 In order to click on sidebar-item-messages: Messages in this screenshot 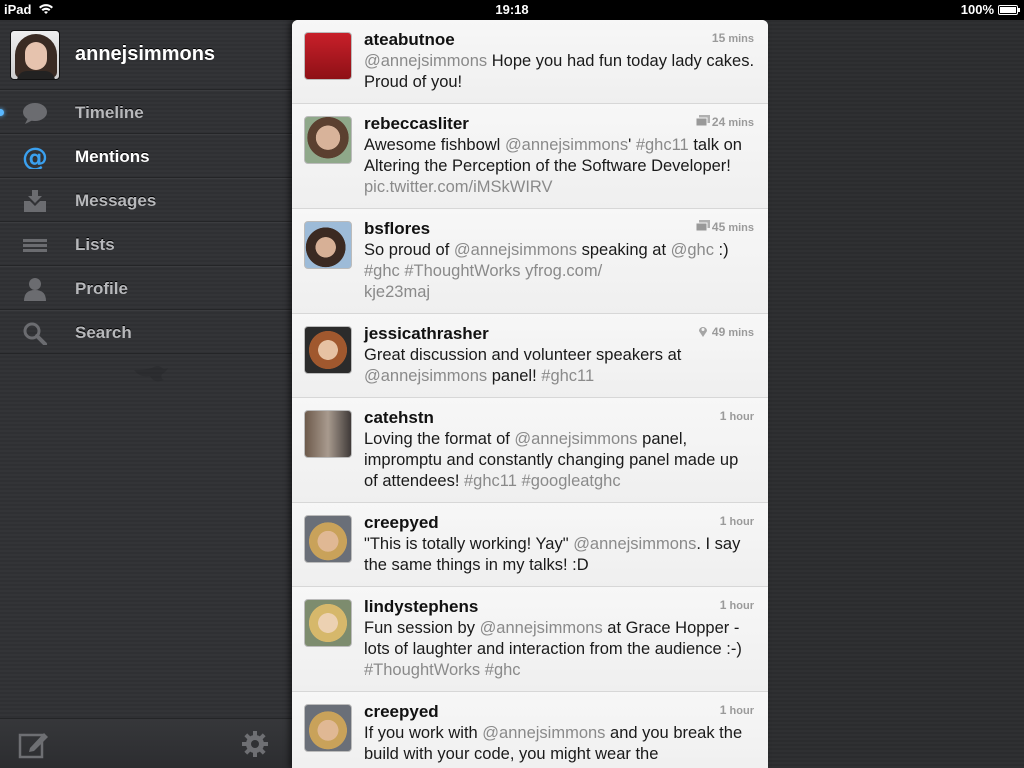, I will do `click(146, 200)`.